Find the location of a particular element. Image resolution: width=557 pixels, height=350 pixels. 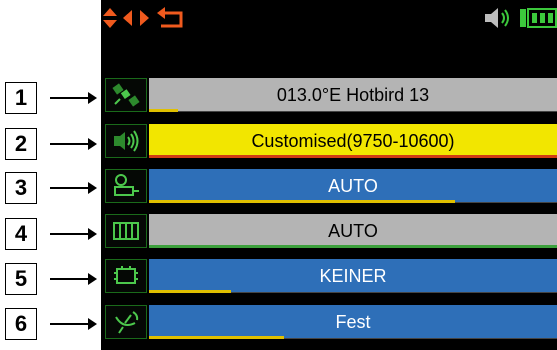

dish-motor-icon is located at coordinates (126, 322).